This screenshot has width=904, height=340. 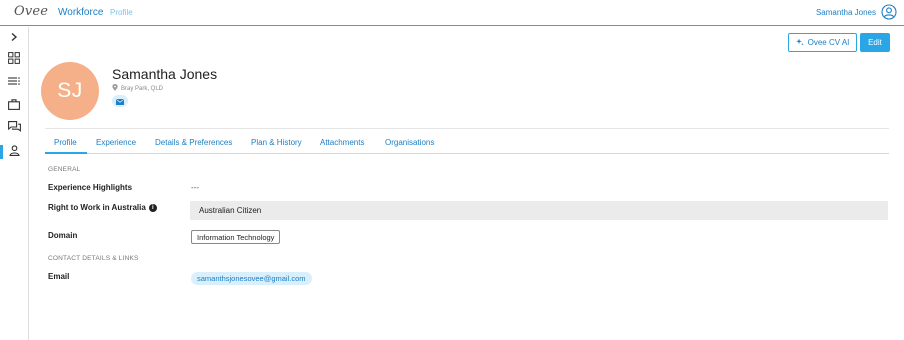 I want to click on experience-highlights-label-text: Experience Highlights, so click(x=90, y=187).